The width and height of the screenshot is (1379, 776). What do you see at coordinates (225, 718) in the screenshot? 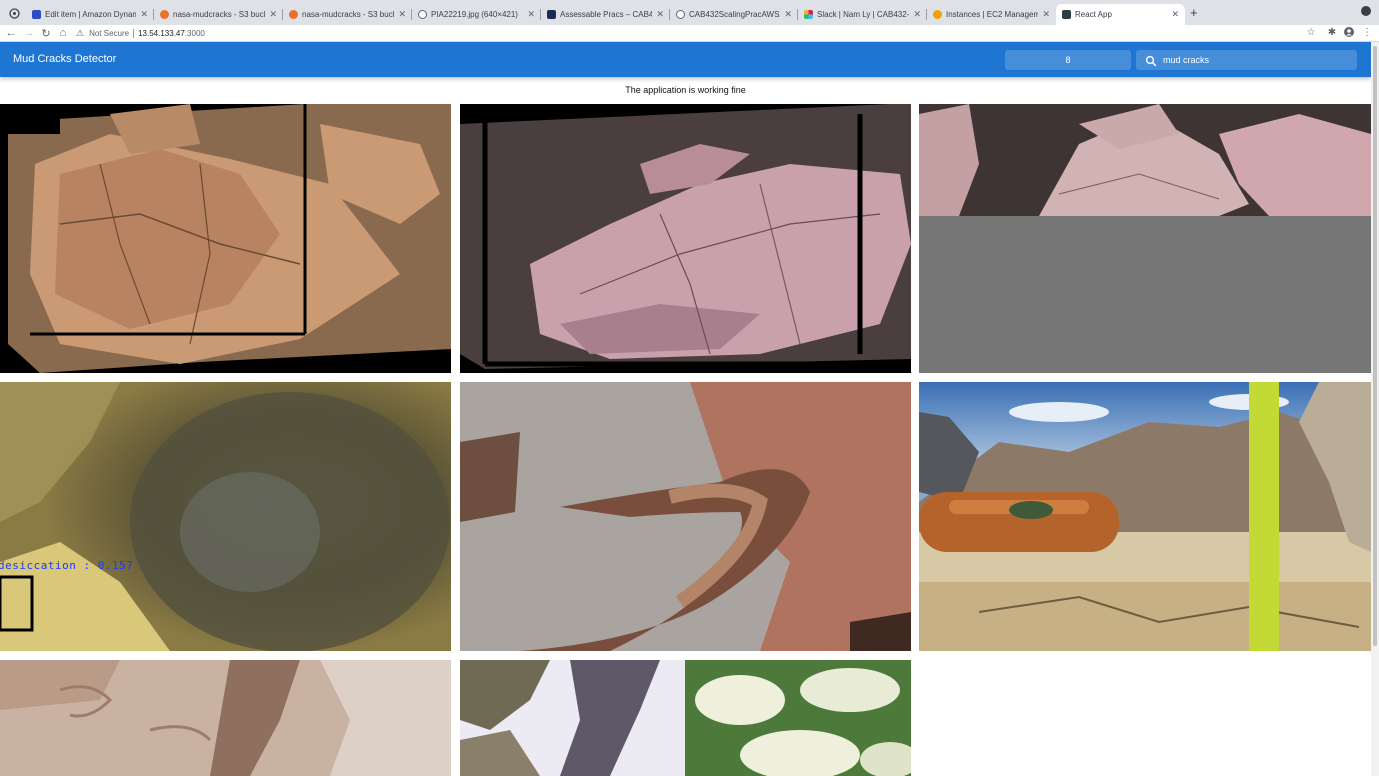
I see `mars-terrain-image` at bounding box center [225, 718].